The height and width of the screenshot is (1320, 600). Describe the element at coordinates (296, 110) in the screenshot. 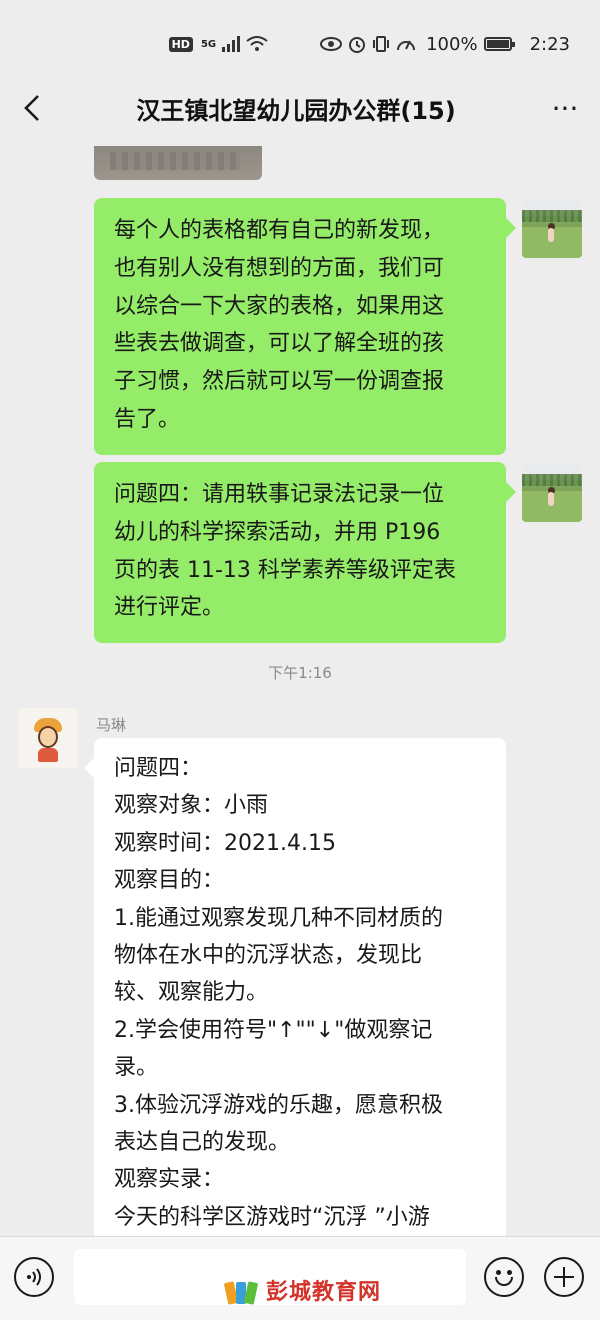

I see `chat-title: 汉王镇北望幼儿园办公群(15)` at that location.